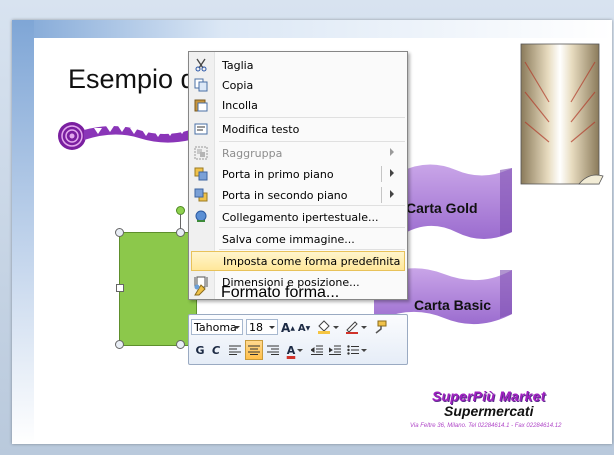 Image resolution: width=614 pixels, height=455 pixels. What do you see at coordinates (442, 208) in the screenshot?
I see `carta-gold-label: Carta Gold` at bounding box center [442, 208].